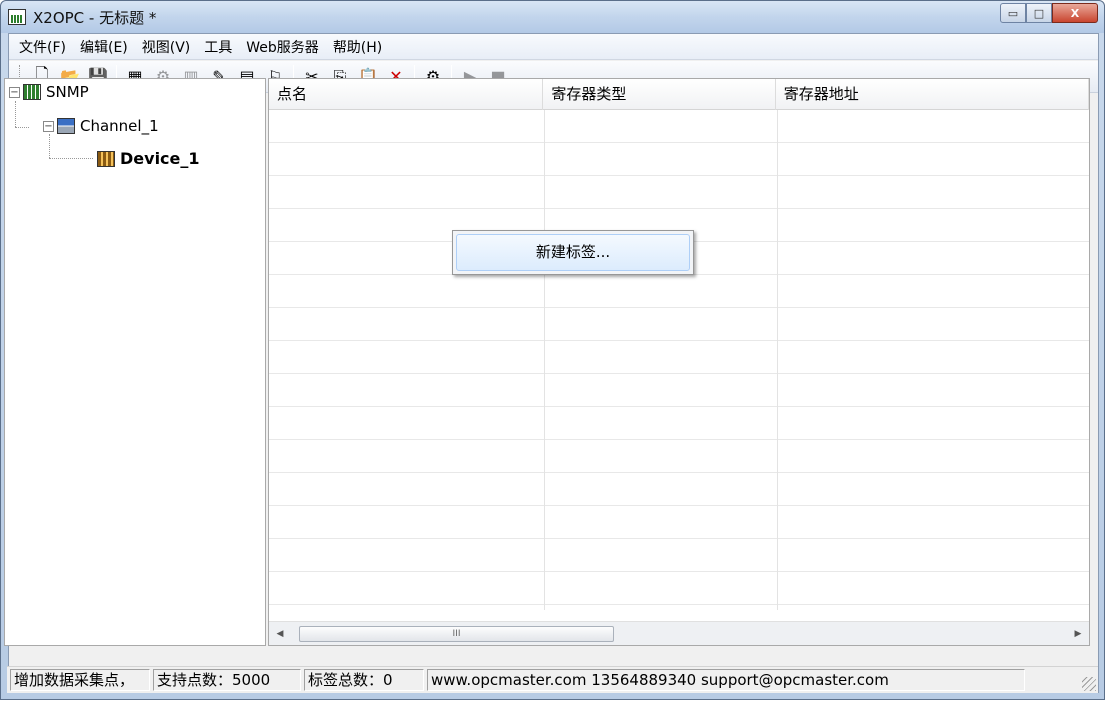 The height and width of the screenshot is (711, 1105). What do you see at coordinates (456, 634) in the screenshot?
I see `scroll-thumb: III` at bounding box center [456, 634].